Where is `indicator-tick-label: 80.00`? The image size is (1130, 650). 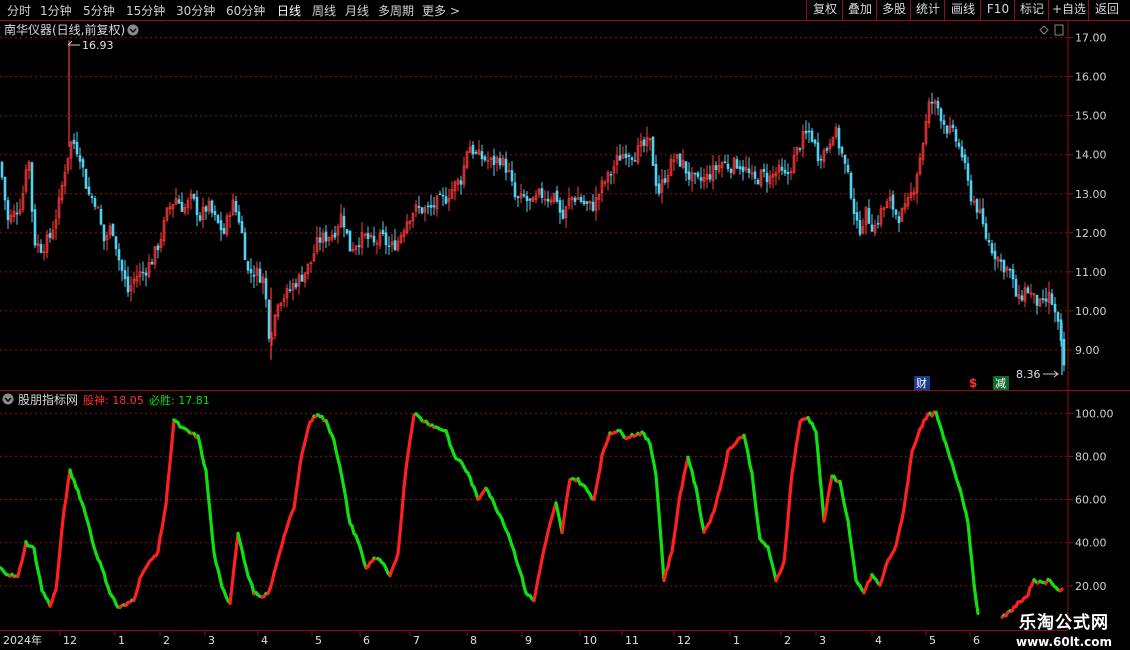
indicator-tick-label: 80.00 is located at coordinates (1091, 456).